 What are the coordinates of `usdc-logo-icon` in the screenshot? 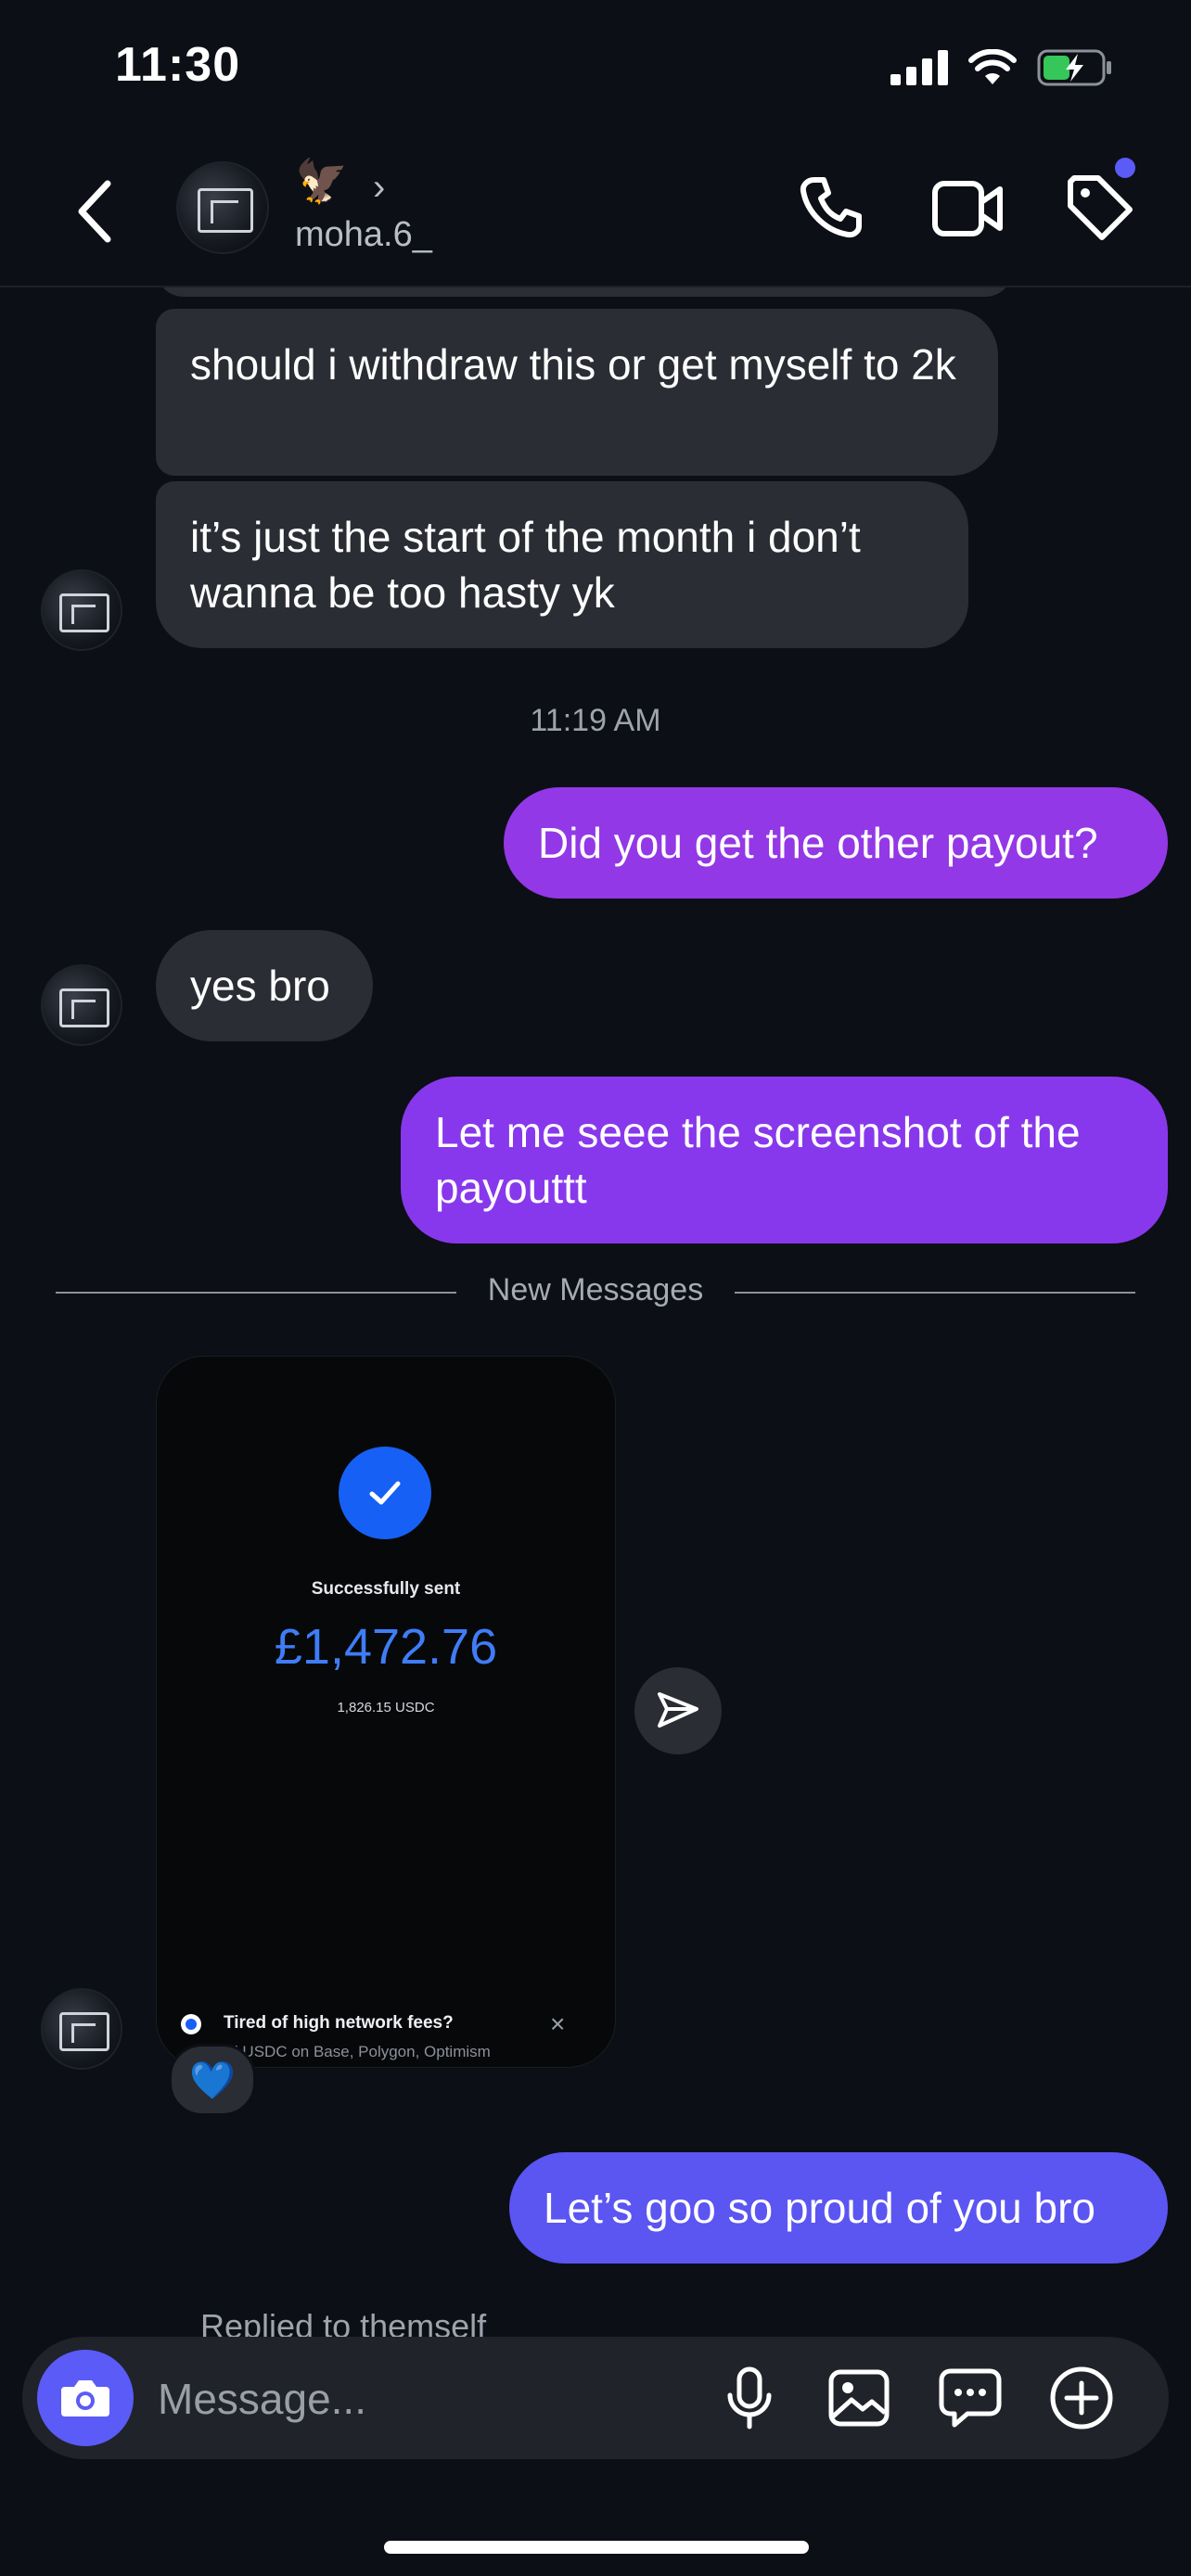 It's located at (191, 2024).